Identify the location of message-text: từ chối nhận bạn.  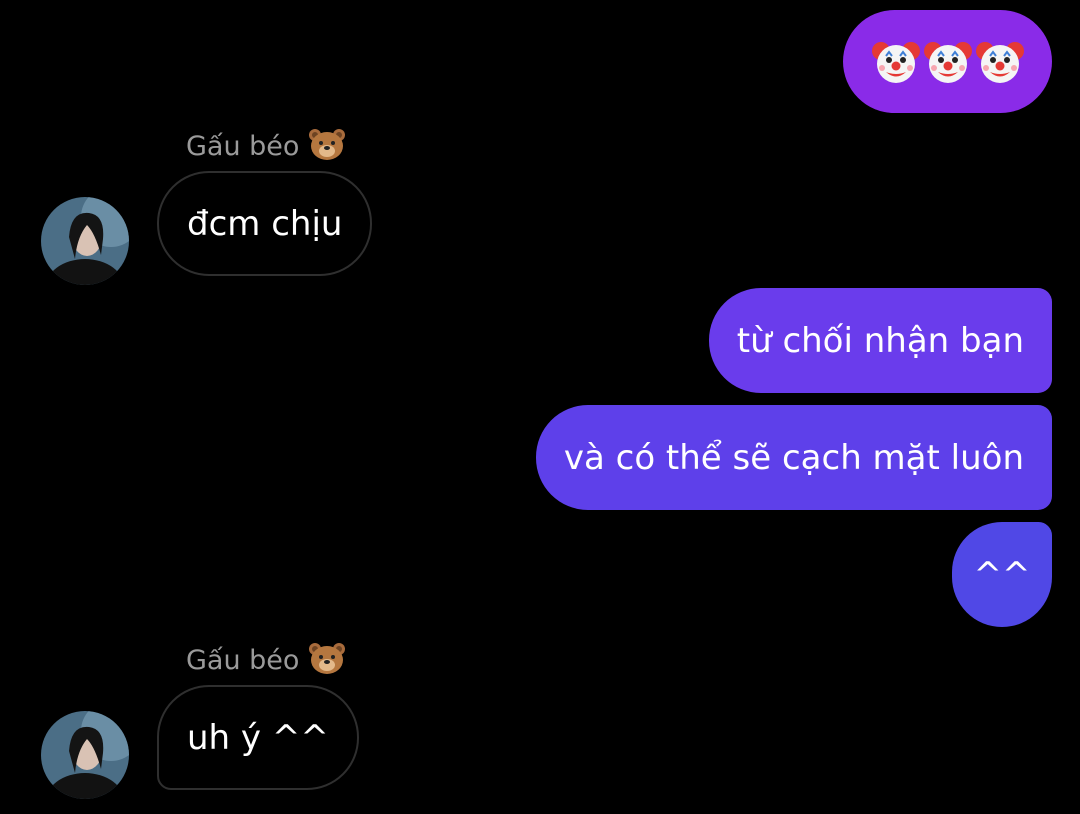
(880, 340).